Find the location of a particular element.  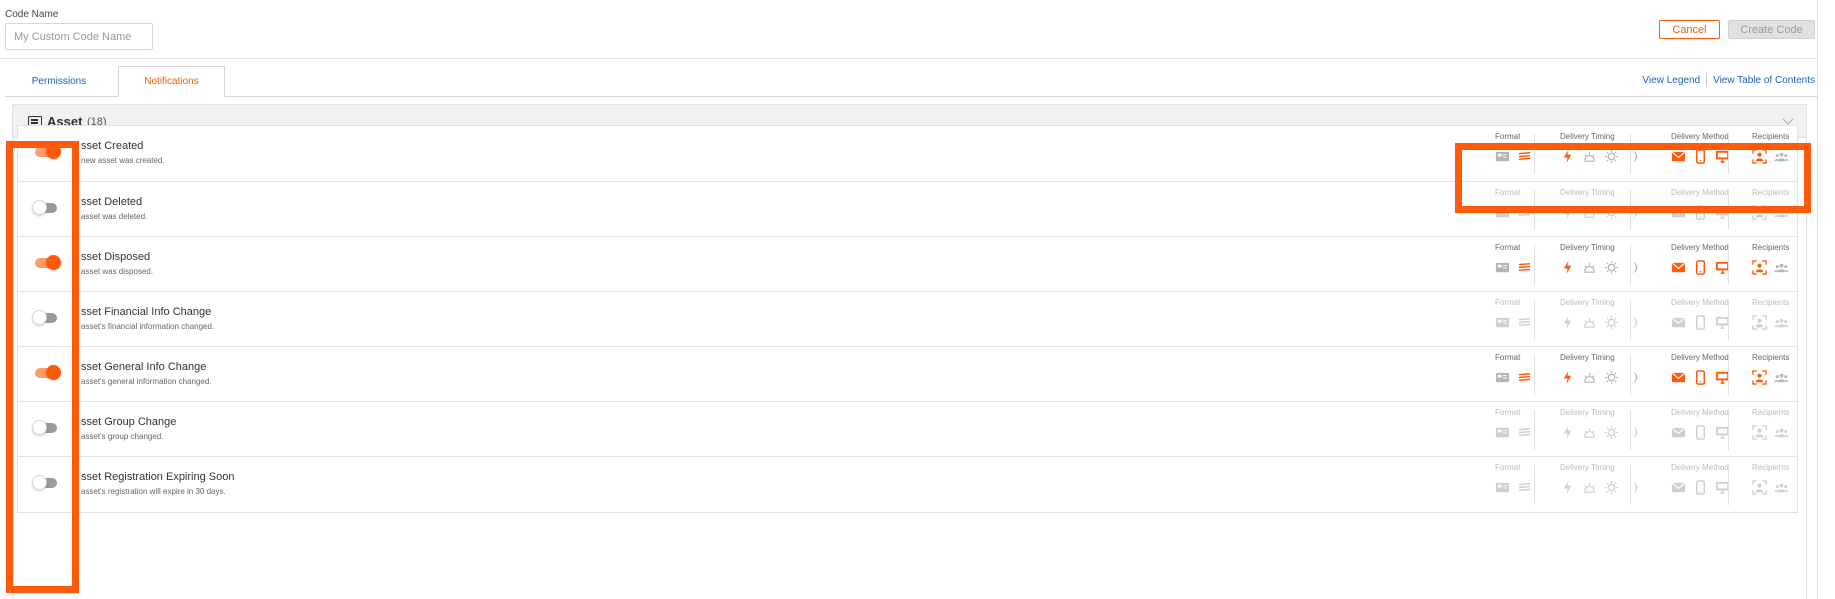

method-label: Delivery Method is located at coordinates (1700, 192).